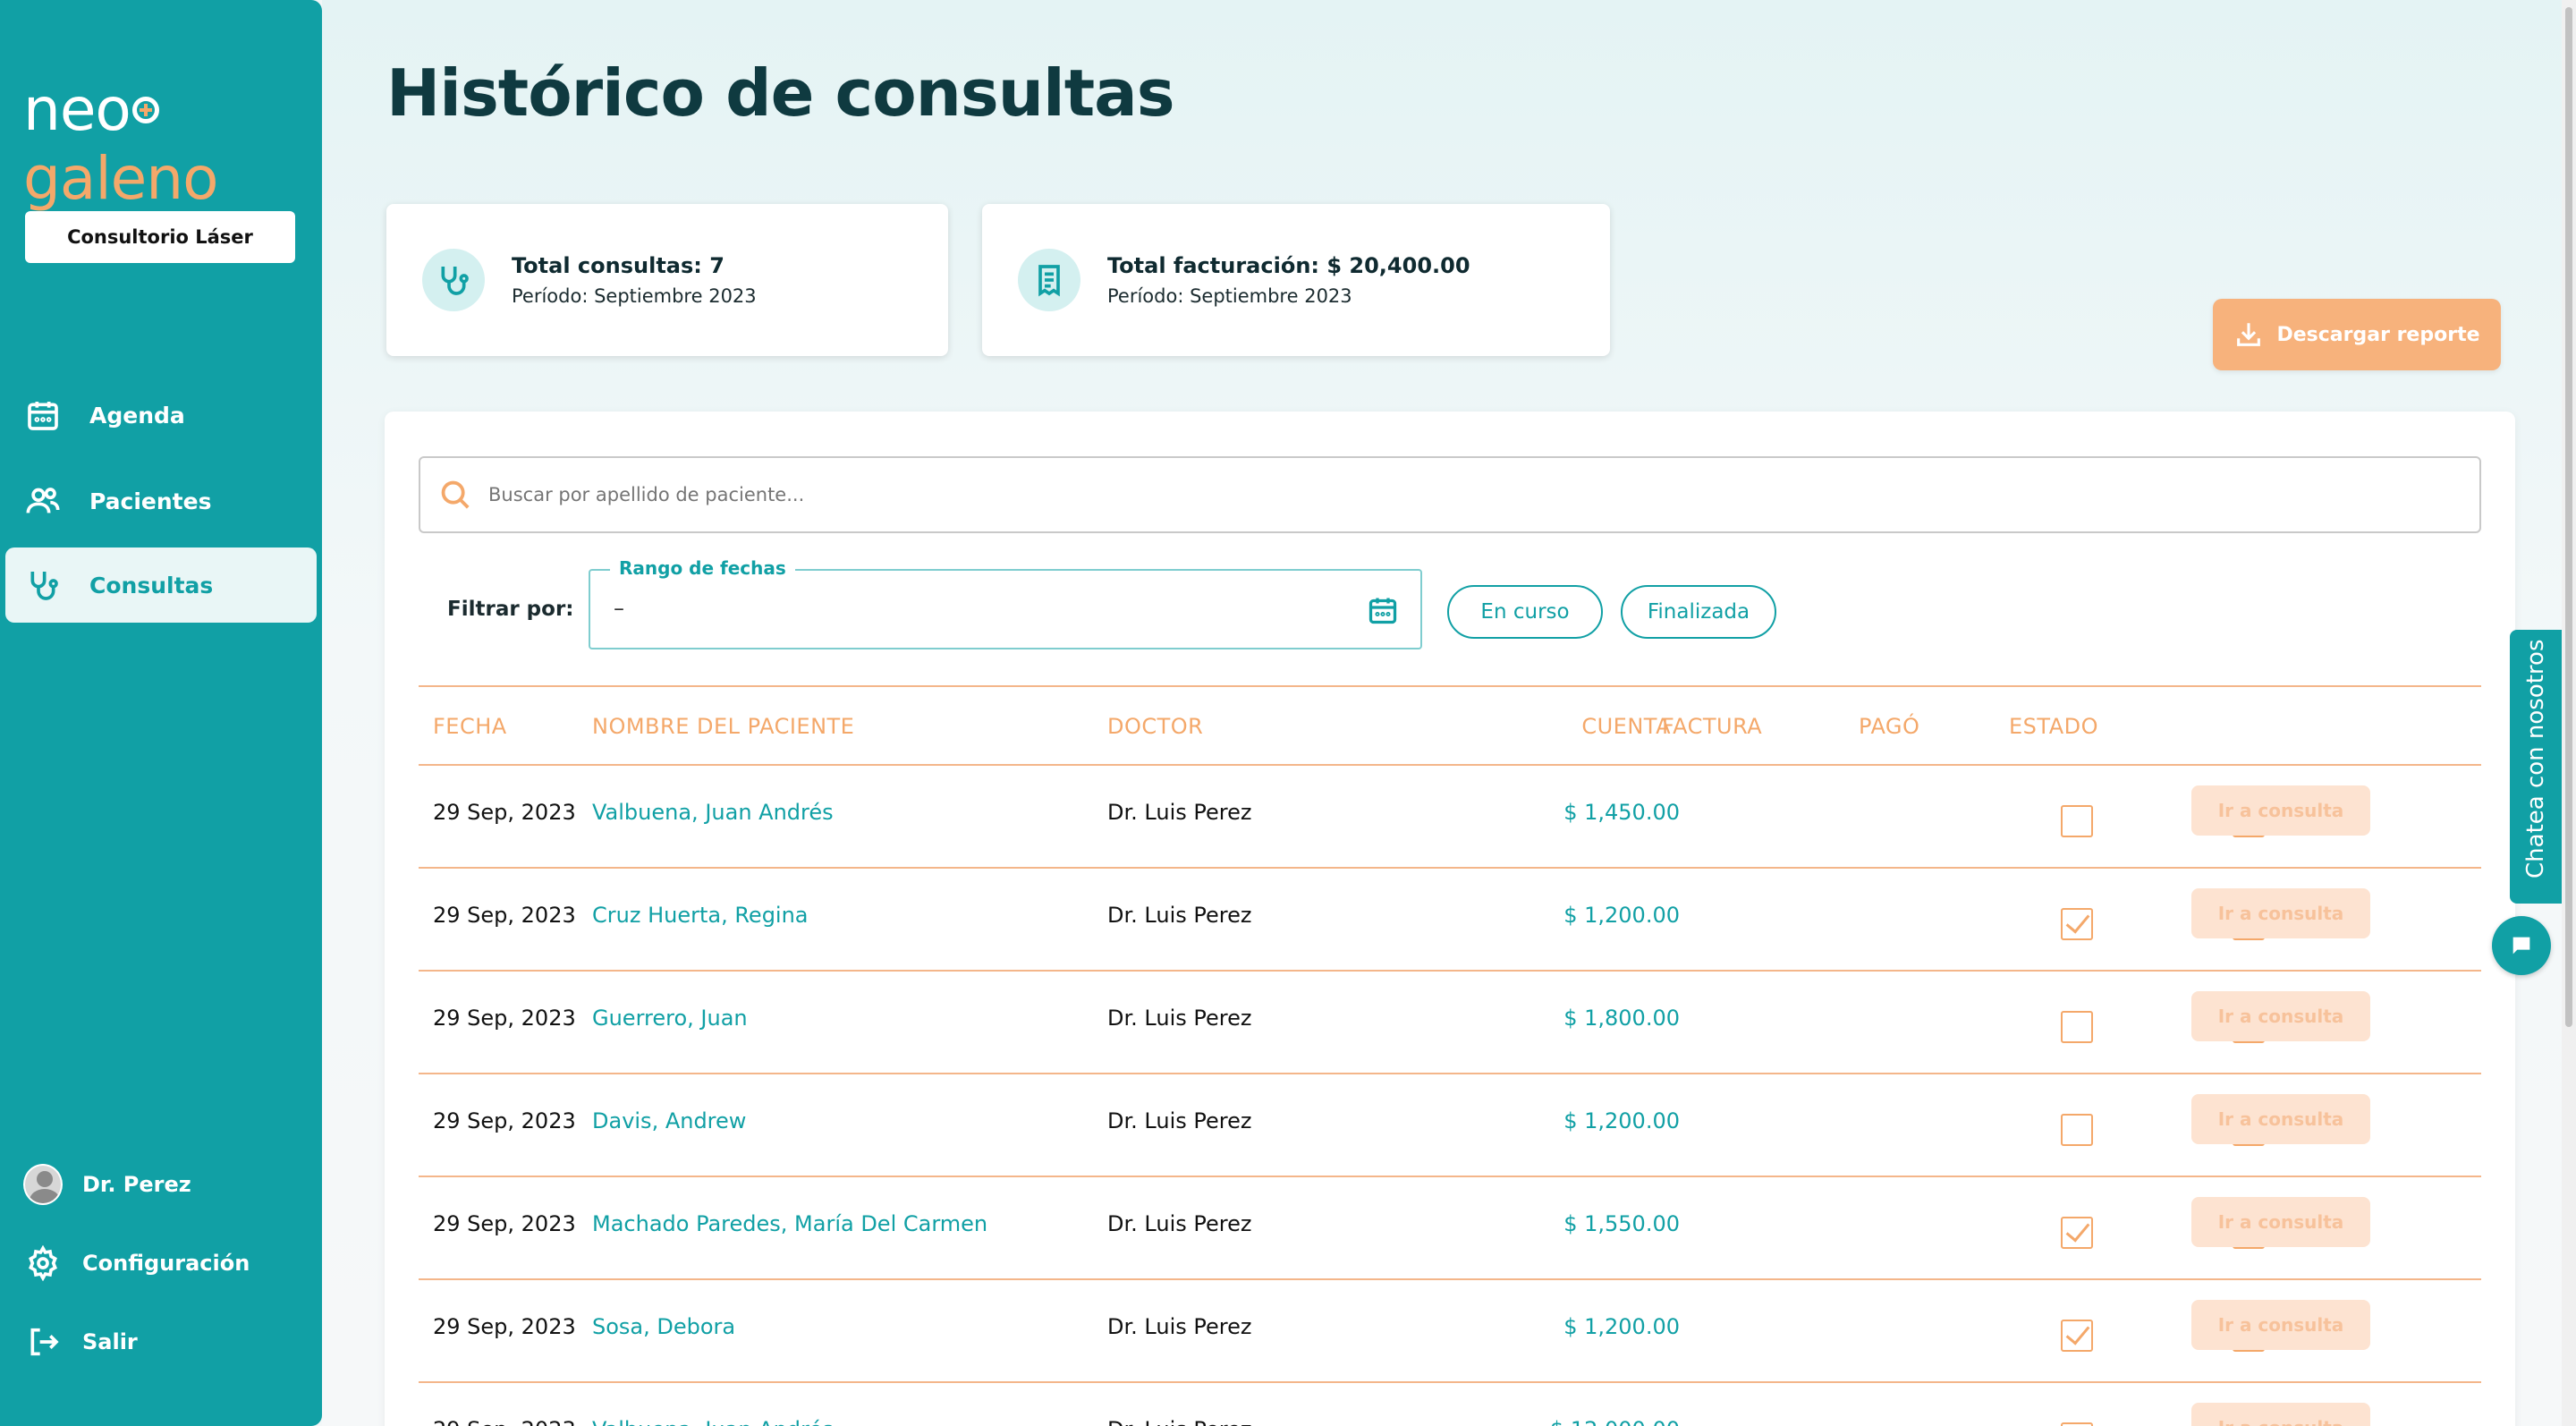 The height and width of the screenshot is (1426, 2576). Describe the element at coordinates (43, 1342) in the screenshot. I see `logout-icon` at that location.